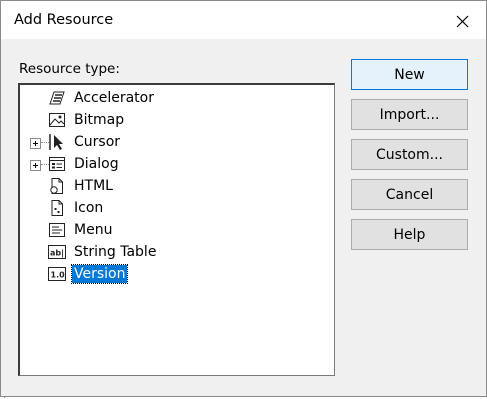 This screenshot has width=487, height=399. I want to click on bitmap-icon, so click(57, 120).